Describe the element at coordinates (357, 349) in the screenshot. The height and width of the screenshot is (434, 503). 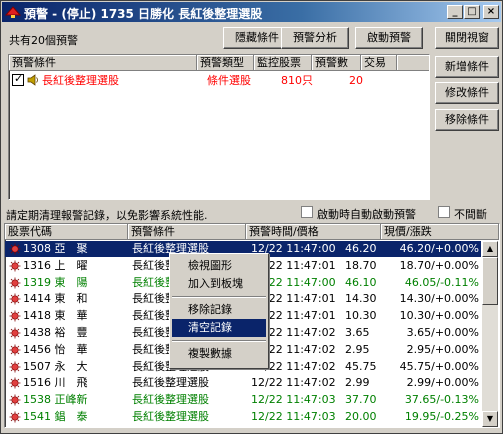
I see `record-alert-price: 2.95` at that location.